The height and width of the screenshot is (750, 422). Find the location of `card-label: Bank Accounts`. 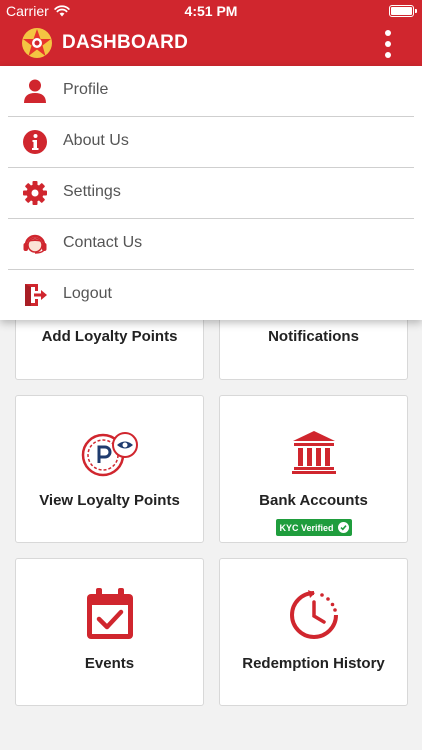

card-label: Bank Accounts is located at coordinates (313, 500).